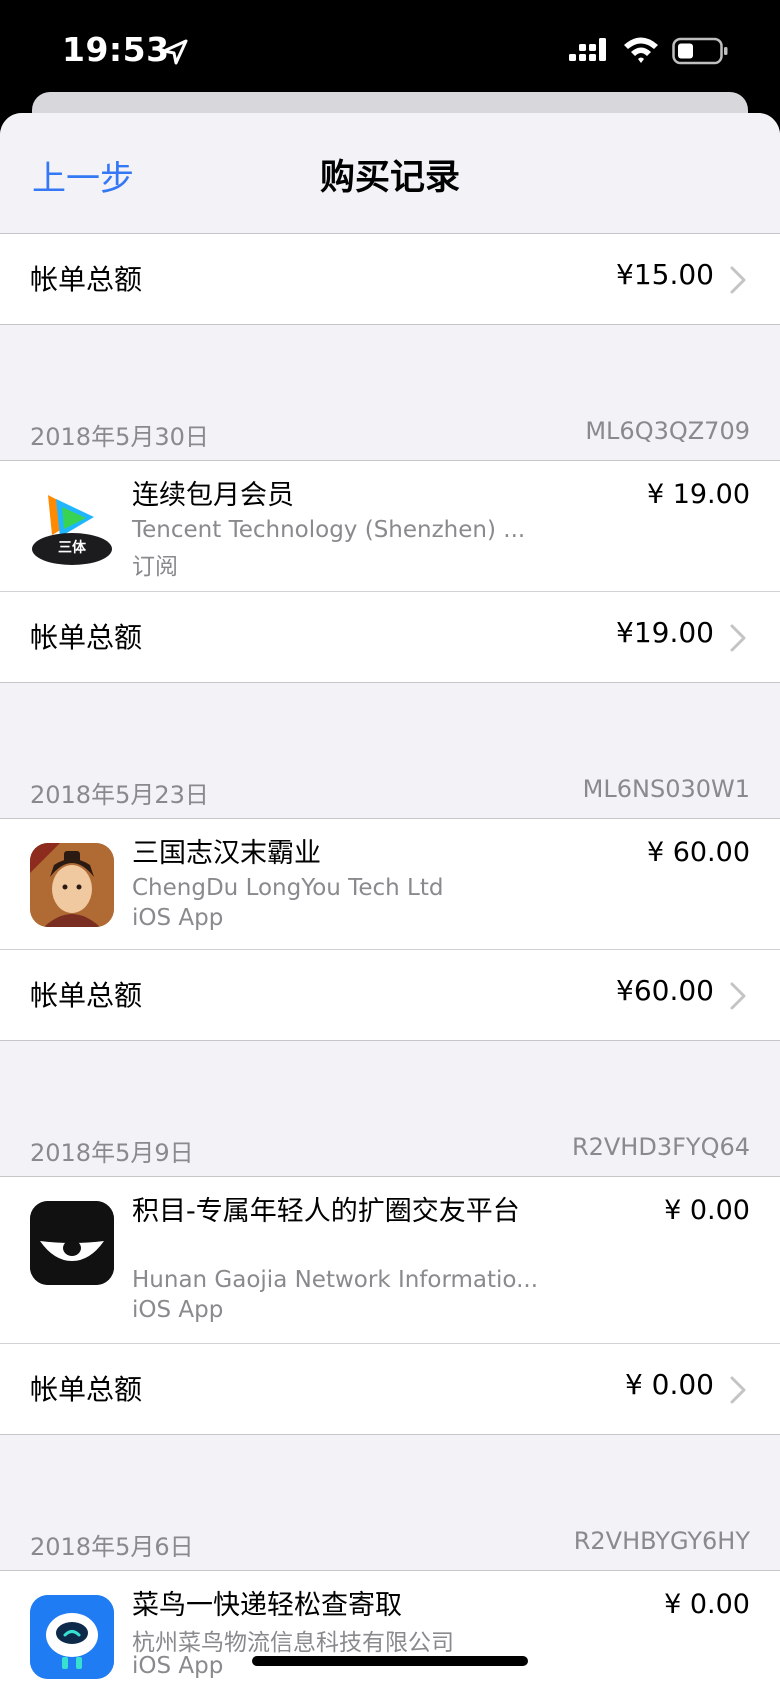 The image size is (780, 1688). Describe the element at coordinates (326, 1211) in the screenshot. I see `item-name: 积目-专属年轻人的扩圈交友平台` at that location.